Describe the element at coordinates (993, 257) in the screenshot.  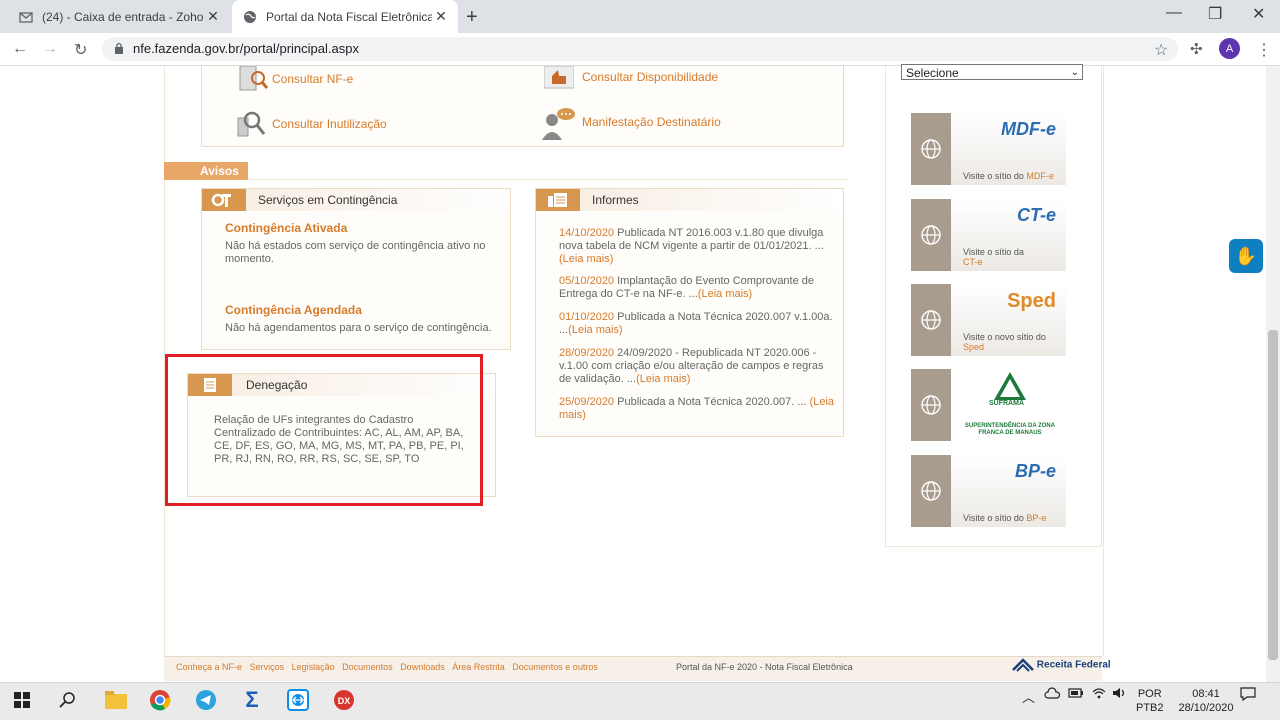
I see `badge-caption: Visite o sítio da CT-e` at that location.